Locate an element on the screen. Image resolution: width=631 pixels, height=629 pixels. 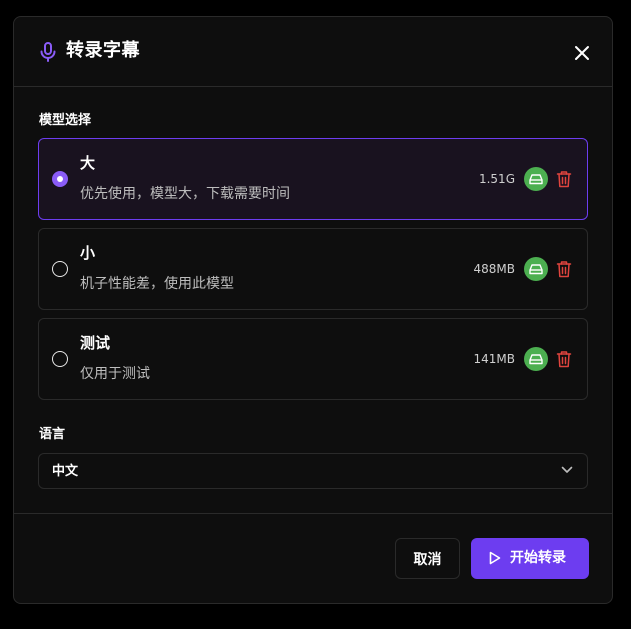
model-size: 488MB is located at coordinates (494, 269).